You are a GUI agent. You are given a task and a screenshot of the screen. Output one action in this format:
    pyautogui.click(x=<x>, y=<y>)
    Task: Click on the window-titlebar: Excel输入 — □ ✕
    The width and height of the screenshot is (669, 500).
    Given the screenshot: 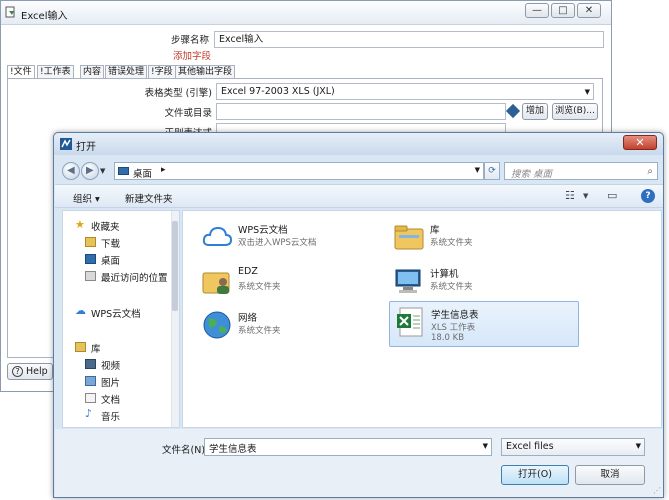 What is the action you would take?
    pyautogui.click(x=306, y=13)
    